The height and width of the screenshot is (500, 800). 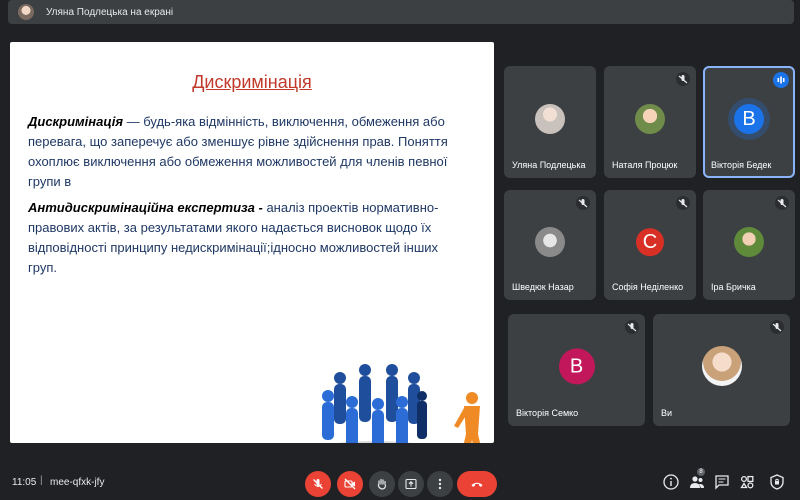 What do you see at coordinates (650, 242) in the screenshot?
I see `participant-initial-avatar: C` at bounding box center [650, 242].